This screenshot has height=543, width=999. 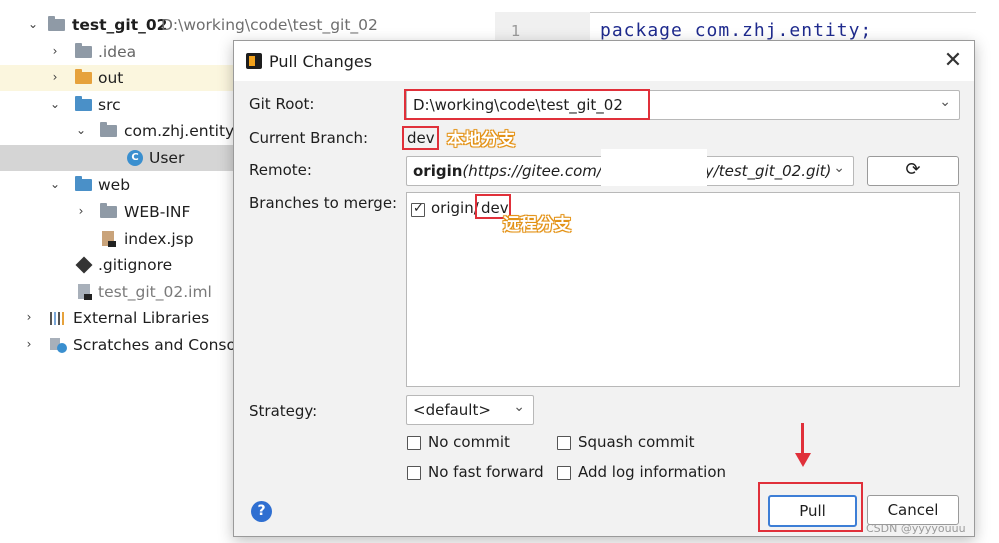 What do you see at coordinates (321, 61) in the screenshot?
I see `dialog-title: Pull Changes` at bounding box center [321, 61].